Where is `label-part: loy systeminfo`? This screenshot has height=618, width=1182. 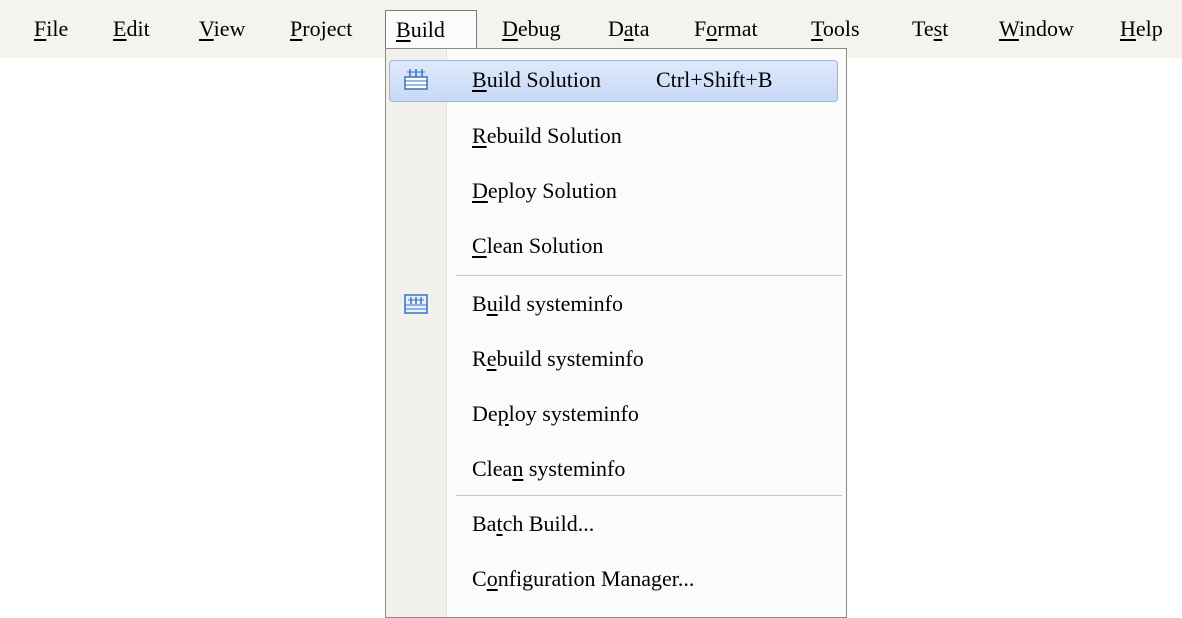
label-part: loy systeminfo is located at coordinates (573, 413).